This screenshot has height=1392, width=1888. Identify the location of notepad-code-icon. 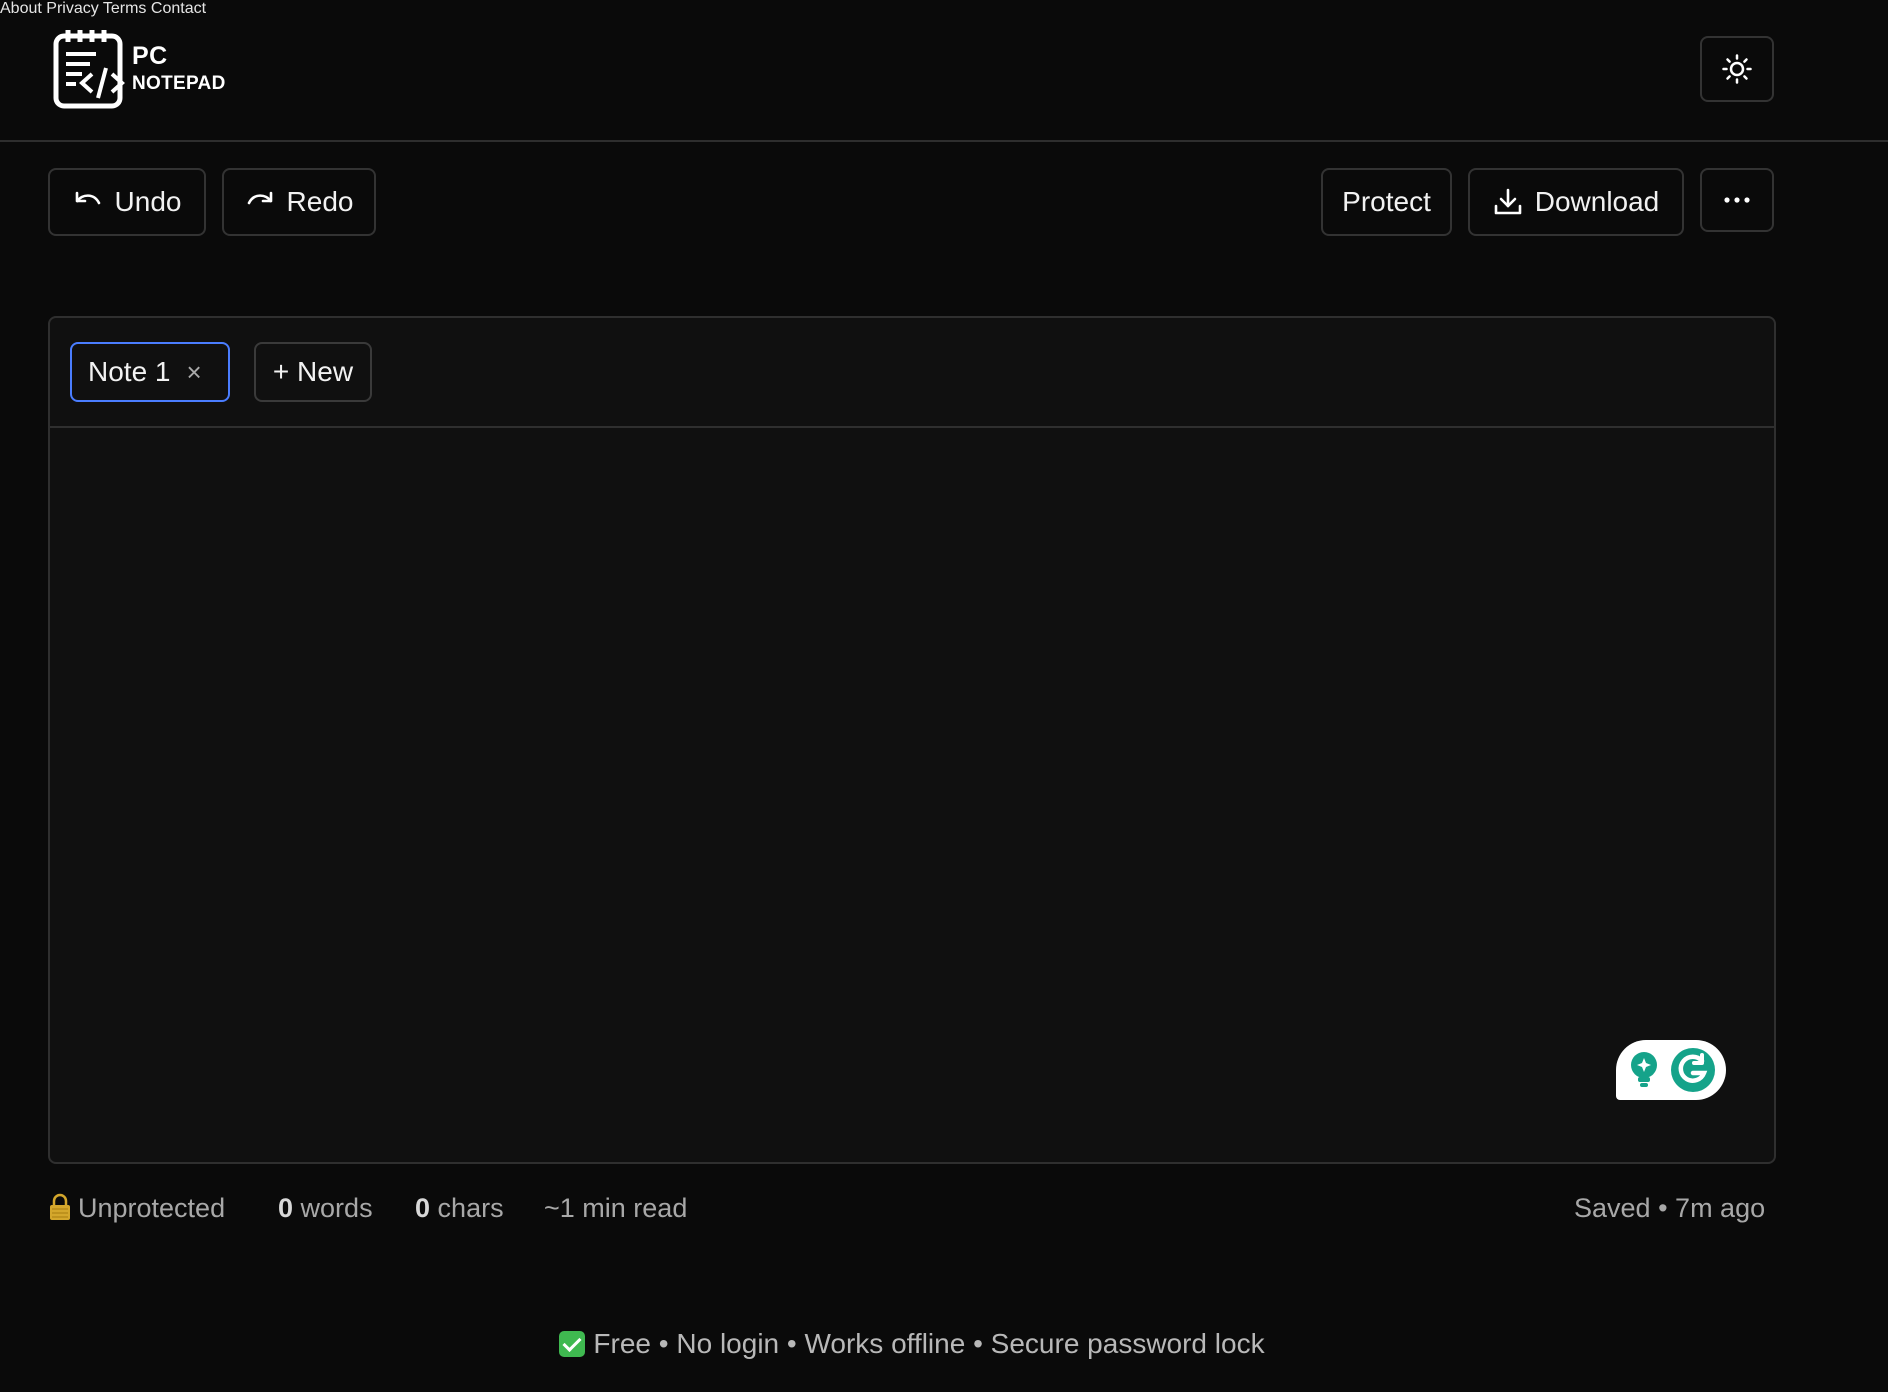
(89, 69).